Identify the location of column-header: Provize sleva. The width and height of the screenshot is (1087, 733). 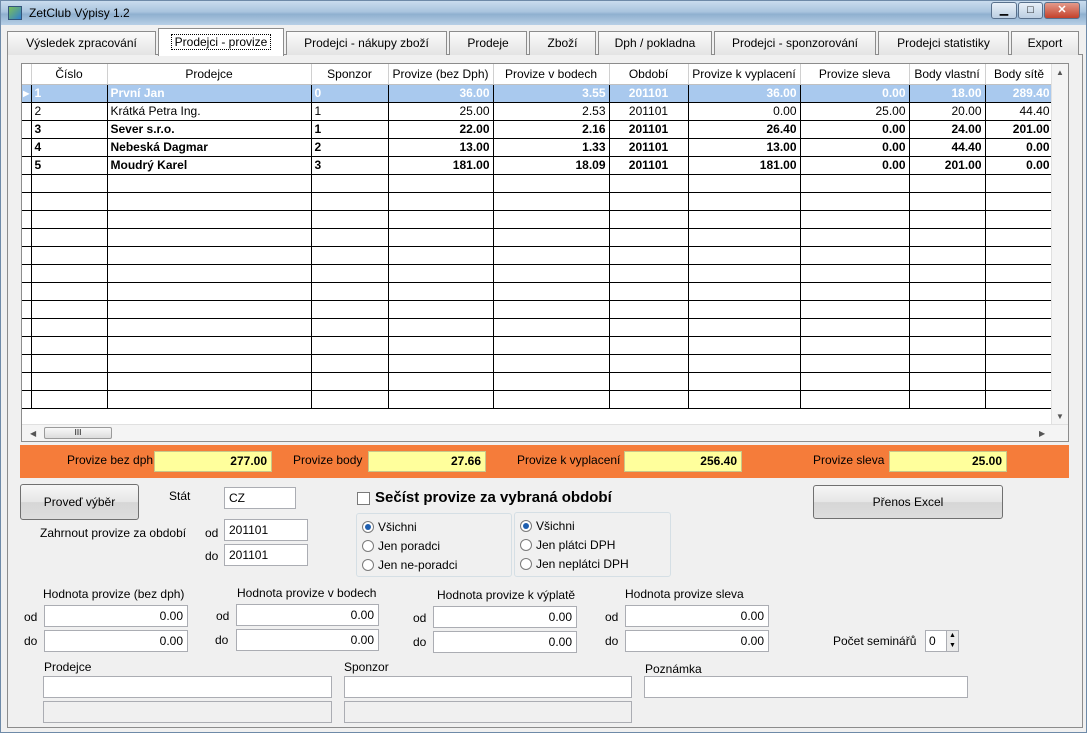
(855, 74).